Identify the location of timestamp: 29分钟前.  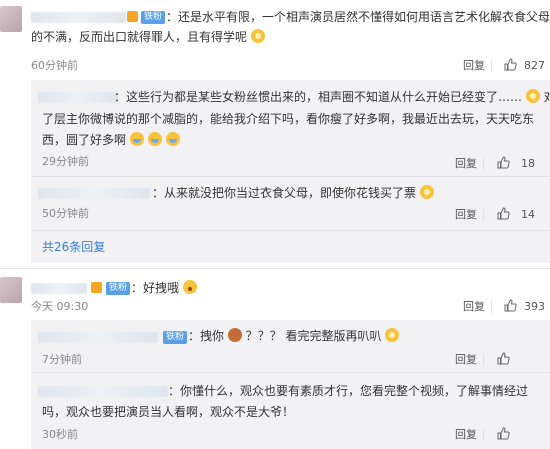
(65, 161).